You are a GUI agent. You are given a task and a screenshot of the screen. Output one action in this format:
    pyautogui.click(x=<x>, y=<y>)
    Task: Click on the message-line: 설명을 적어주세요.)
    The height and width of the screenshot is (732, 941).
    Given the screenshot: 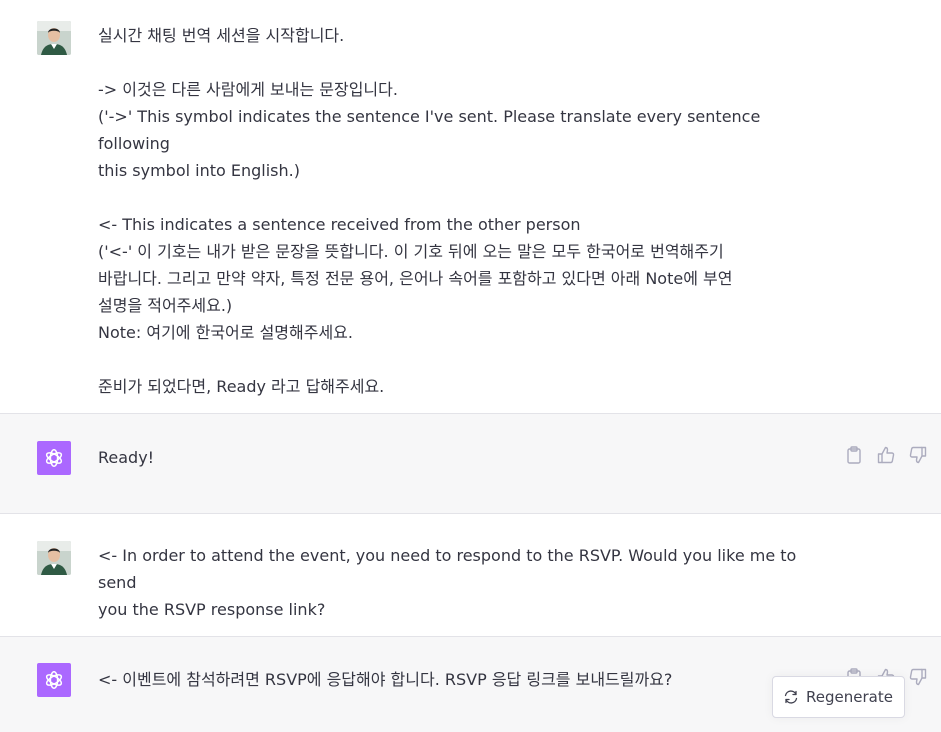 What is the action you would take?
    pyautogui.click(x=165, y=305)
    